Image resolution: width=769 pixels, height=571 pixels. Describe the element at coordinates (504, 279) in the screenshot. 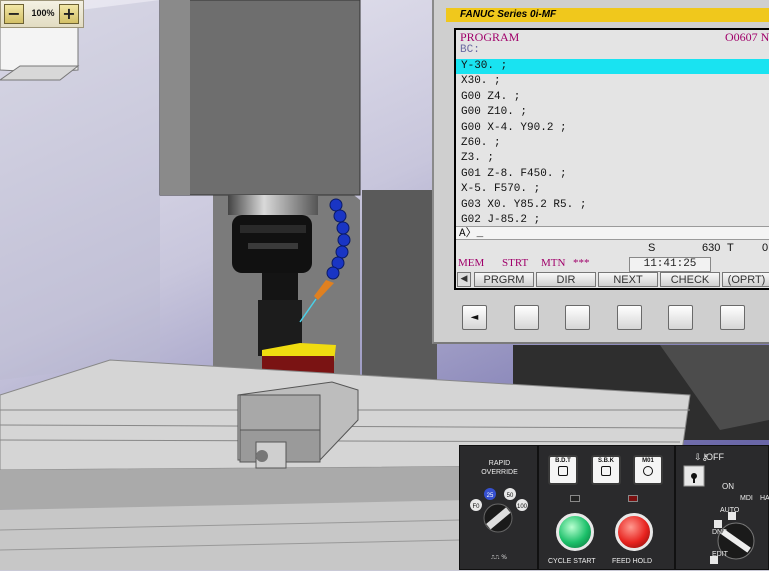

I see `softkey-prgrm: PRGRM` at that location.